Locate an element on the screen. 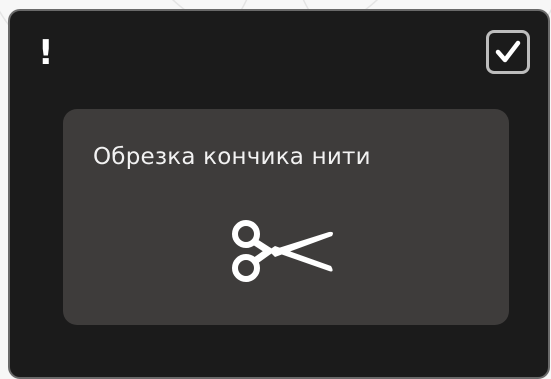 Image resolution: width=551 pixels, height=379 pixels. message-text: Обрезка кончика нити is located at coordinates (232, 157).